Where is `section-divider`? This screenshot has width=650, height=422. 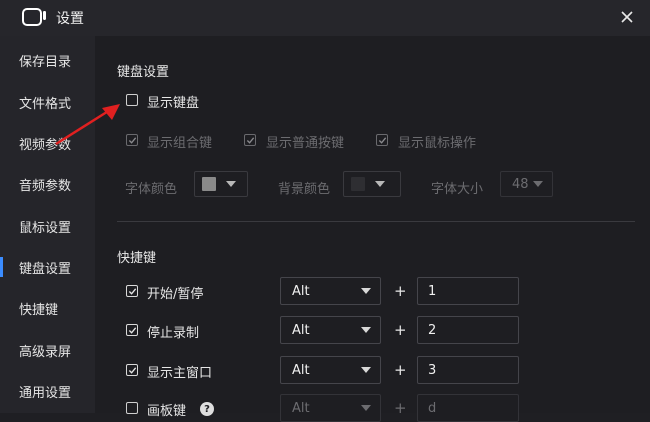
section-divider is located at coordinates (376, 221).